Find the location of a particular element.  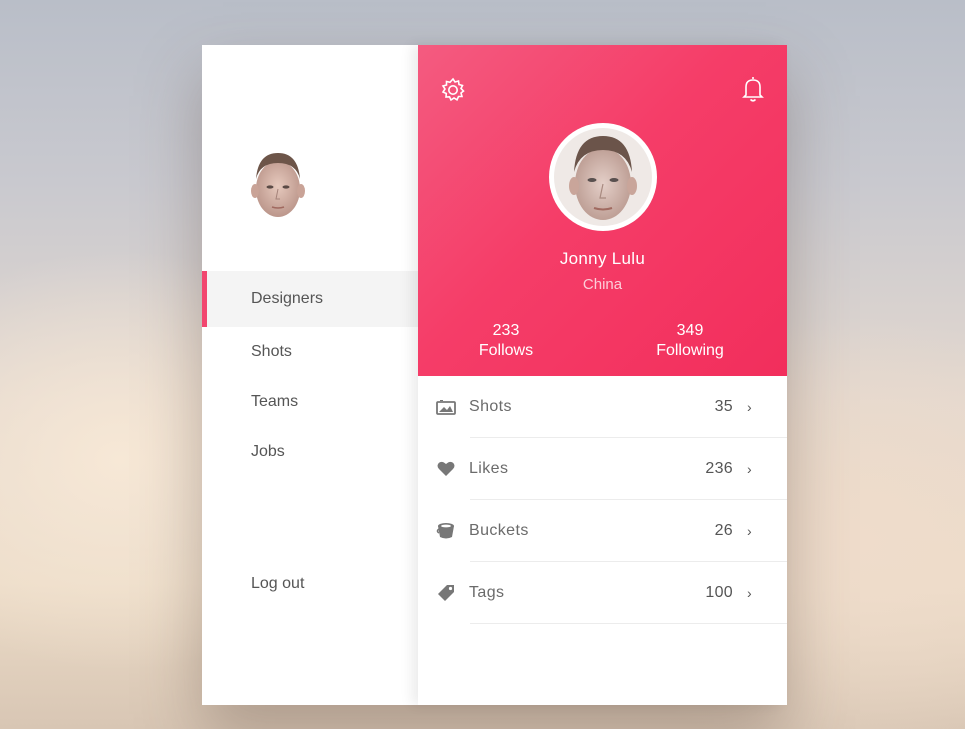

list-item-count: 26 is located at coordinates (723, 530).